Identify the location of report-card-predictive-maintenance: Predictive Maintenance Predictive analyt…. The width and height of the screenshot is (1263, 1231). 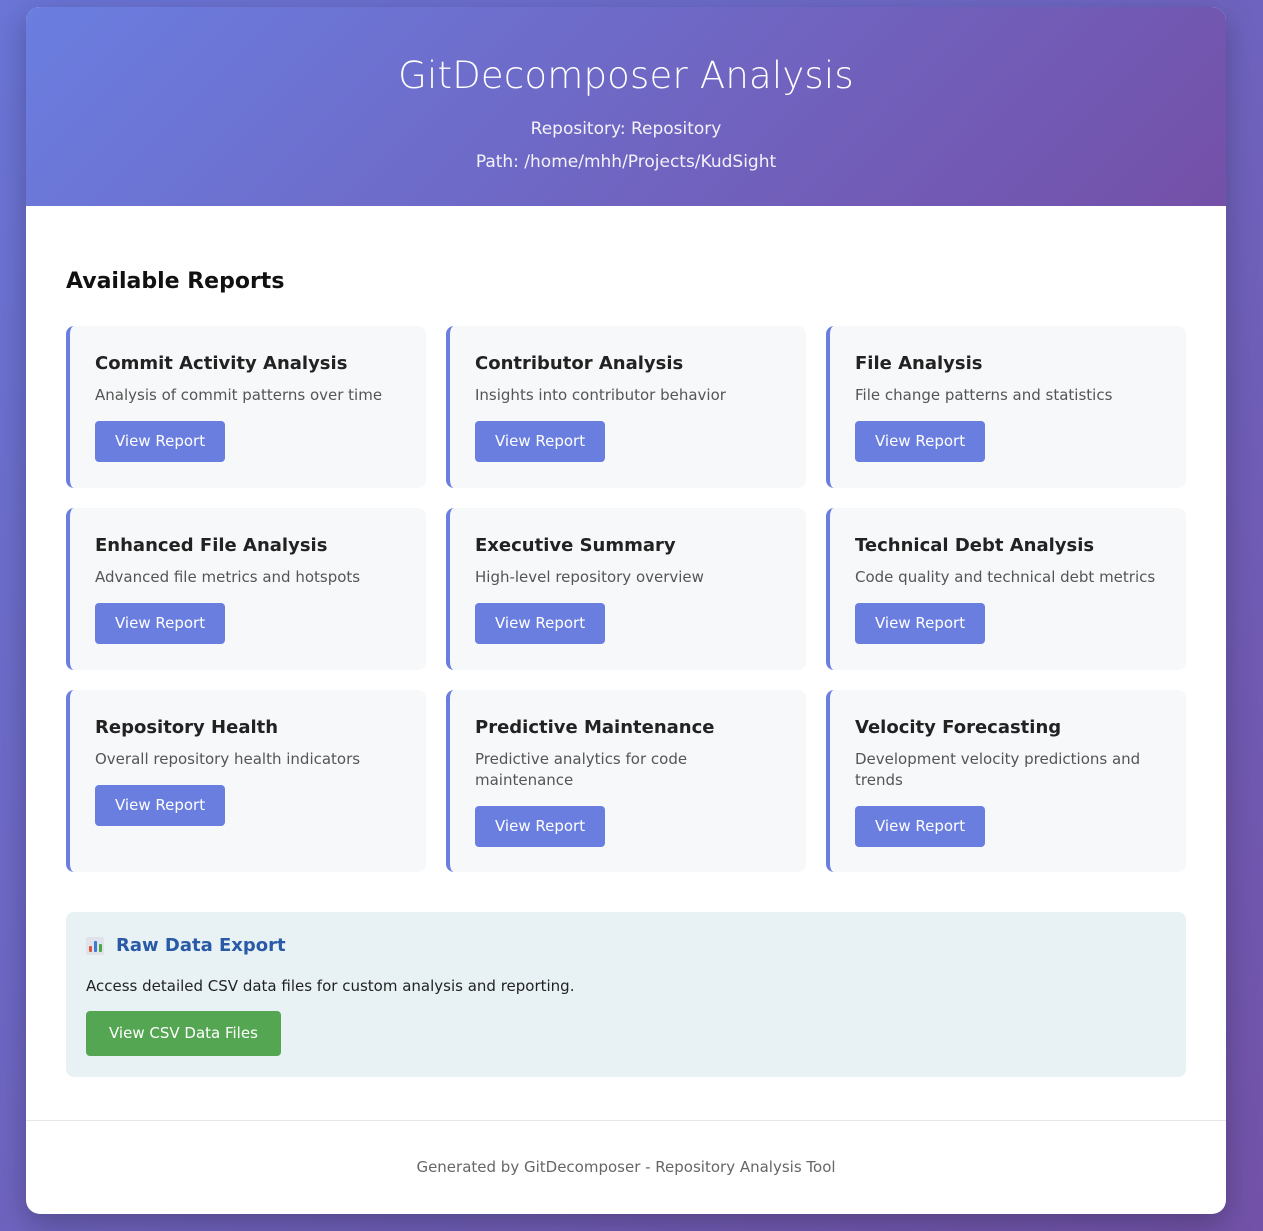
(626, 781).